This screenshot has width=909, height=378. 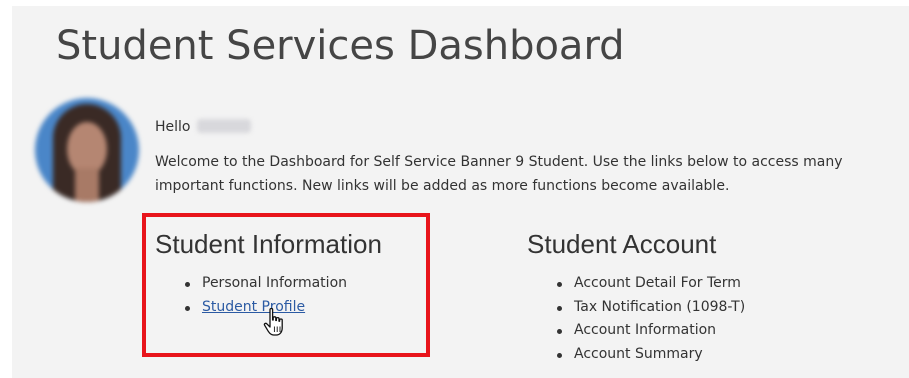 I want to click on list-item-account-summary: Account Summary, so click(x=649, y=355).